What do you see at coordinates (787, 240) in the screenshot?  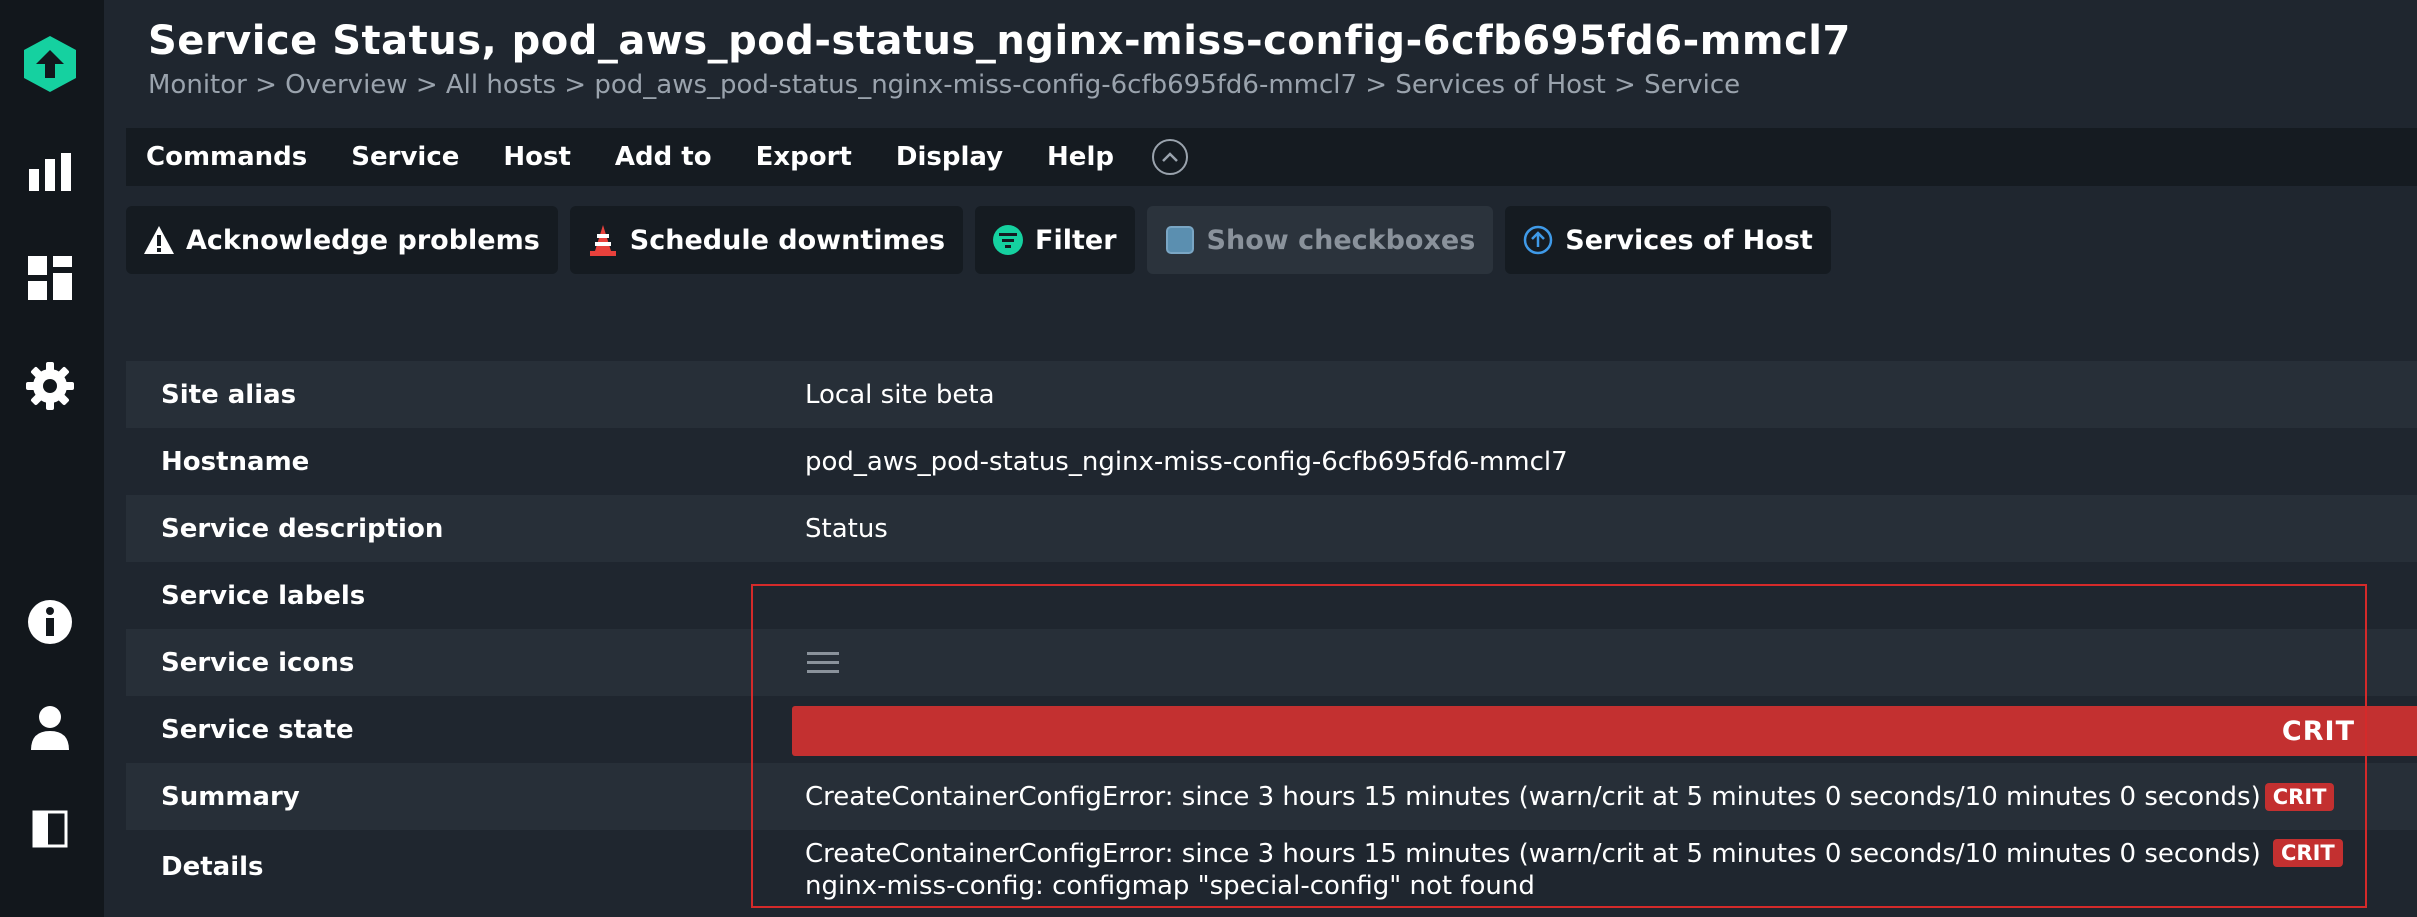 I see `schedule-downtimes-label: Schedule downtimes` at bounding box center [787, 240].